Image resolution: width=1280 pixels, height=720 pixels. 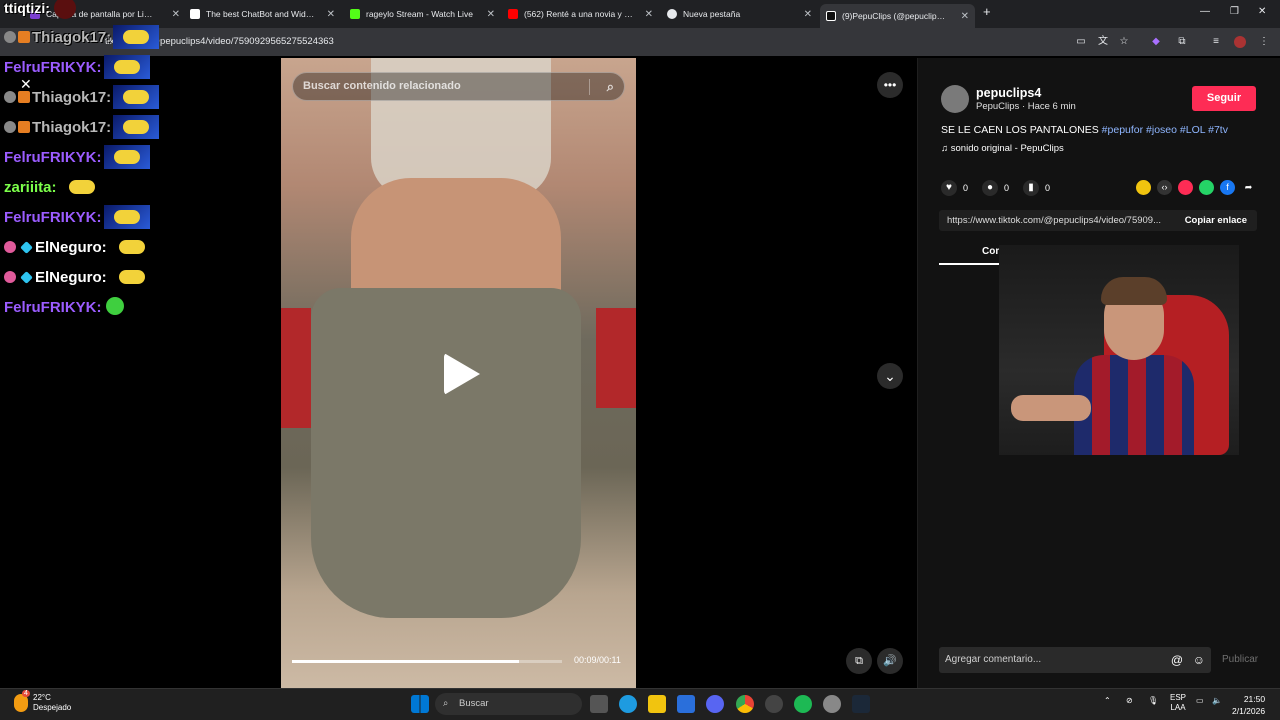 What do you see at coordinates (774, 704) in the screenshot?
I see `obs-icon` at bounding box center [774, 704].